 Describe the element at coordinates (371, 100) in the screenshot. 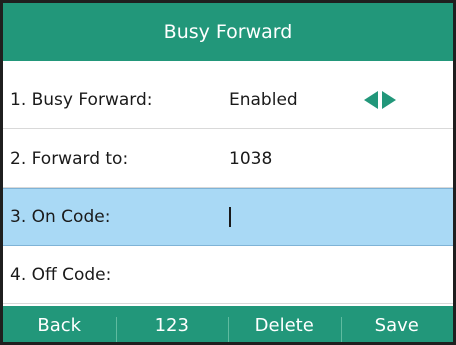

I see `arrow-left-icon` at that location.